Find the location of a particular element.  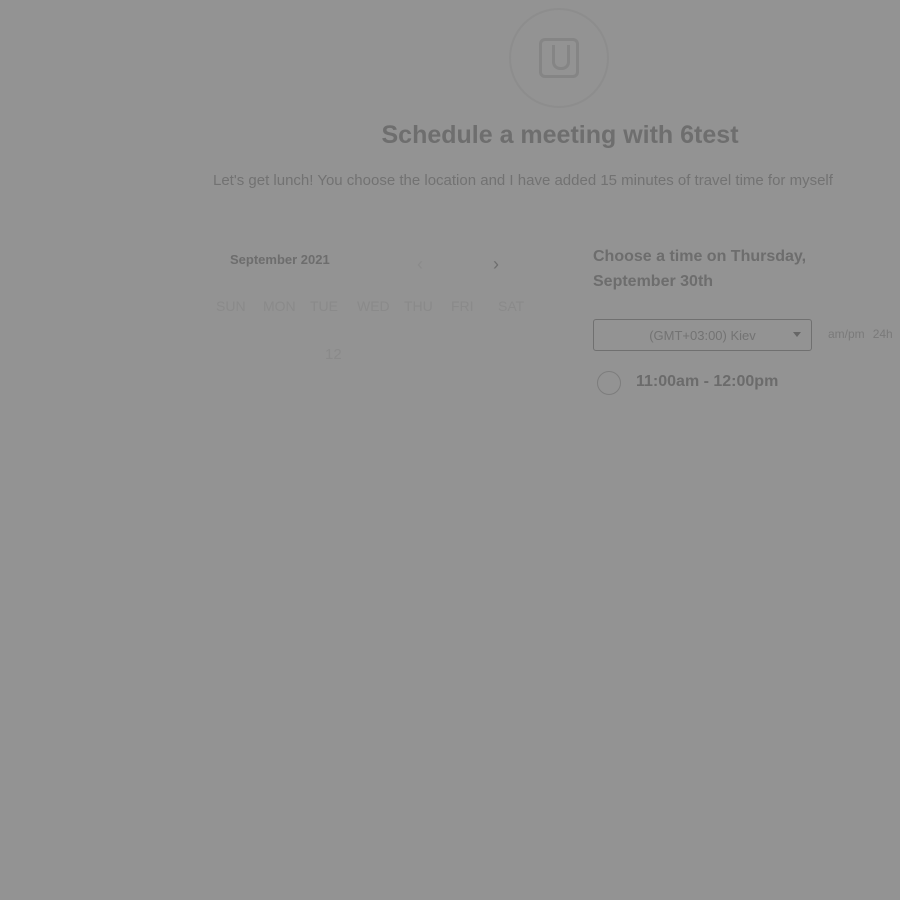

weekday-thu: THU is located at coordinates (418, 306).